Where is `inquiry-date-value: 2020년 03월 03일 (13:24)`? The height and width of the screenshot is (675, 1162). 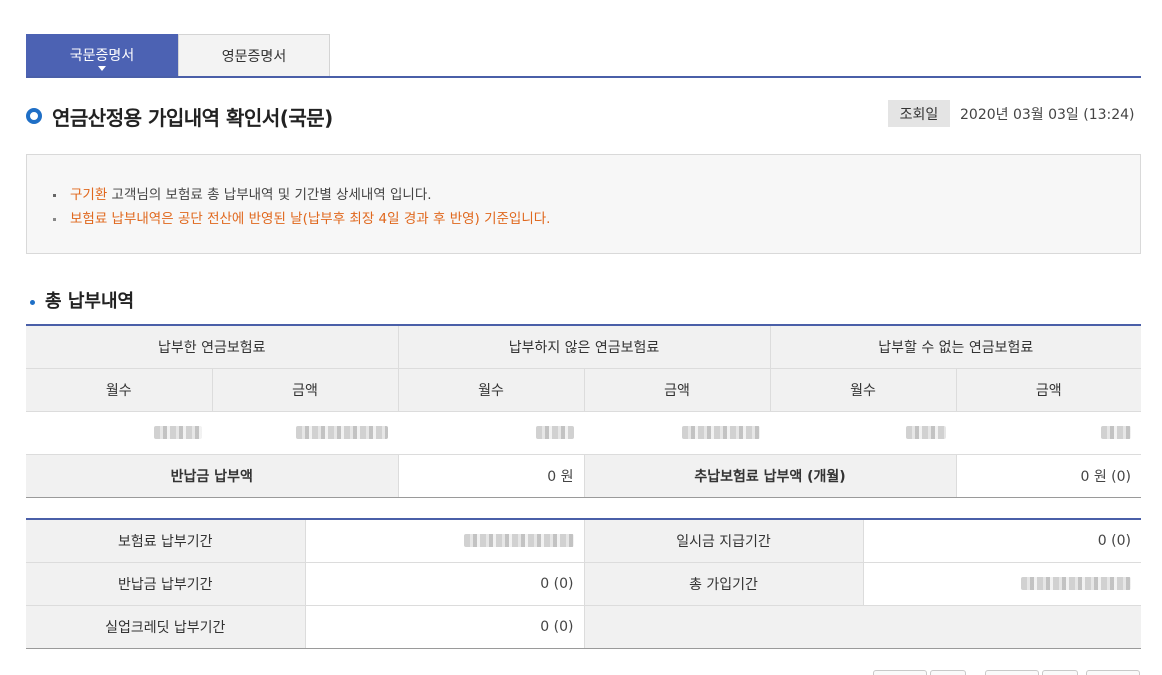
inquiry-date-value: 2020년 03월 03일 (13:24) is located at coordinates (1047, 115).